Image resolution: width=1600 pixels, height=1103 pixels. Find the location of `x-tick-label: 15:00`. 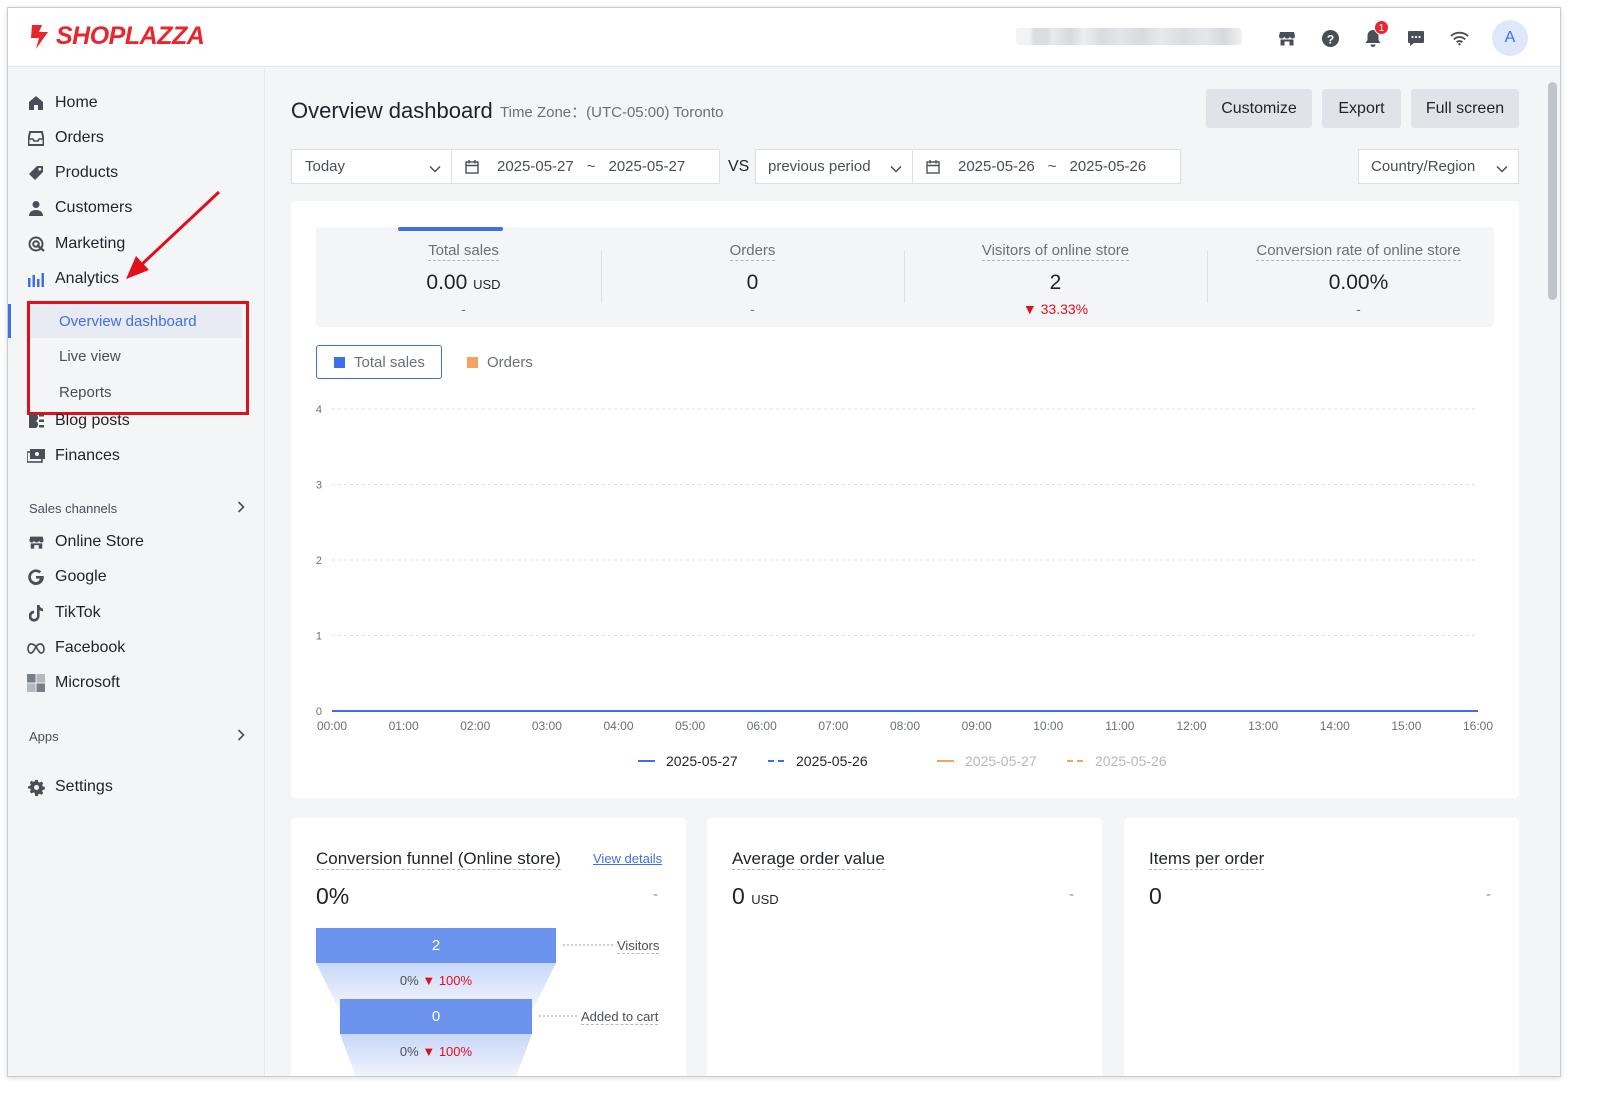

x-tick-label: 15:00 is located at coordinates (1406, 726).